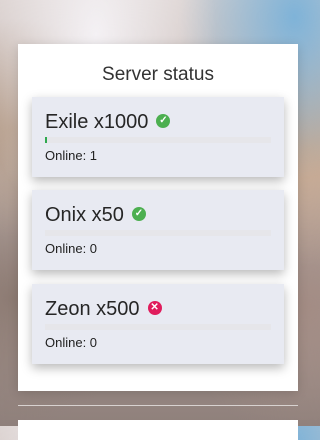 The width and height of the screenshot is (320, 440). I want to click on server-card-onix: Onix x50 ✓ Online: 0, so click(158, 230).